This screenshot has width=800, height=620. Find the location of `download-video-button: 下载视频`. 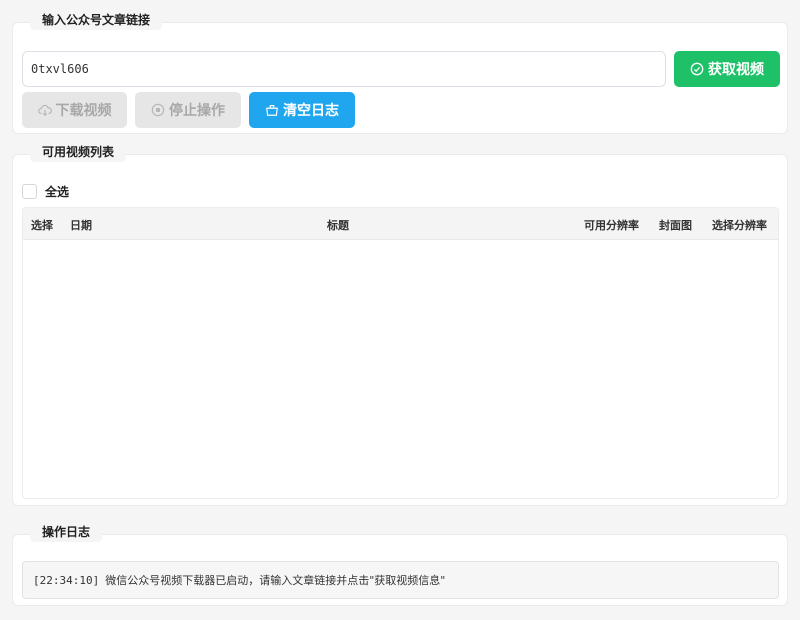

download-video-button: 下载视频 is located at coordinates (74, 110).